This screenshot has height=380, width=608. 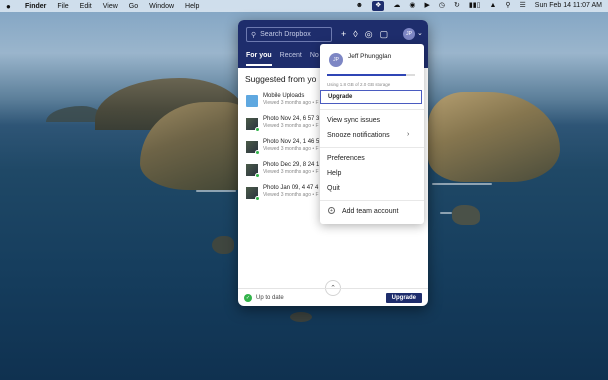 I want to click on menu-go: Go, so click(x=133, y=6).